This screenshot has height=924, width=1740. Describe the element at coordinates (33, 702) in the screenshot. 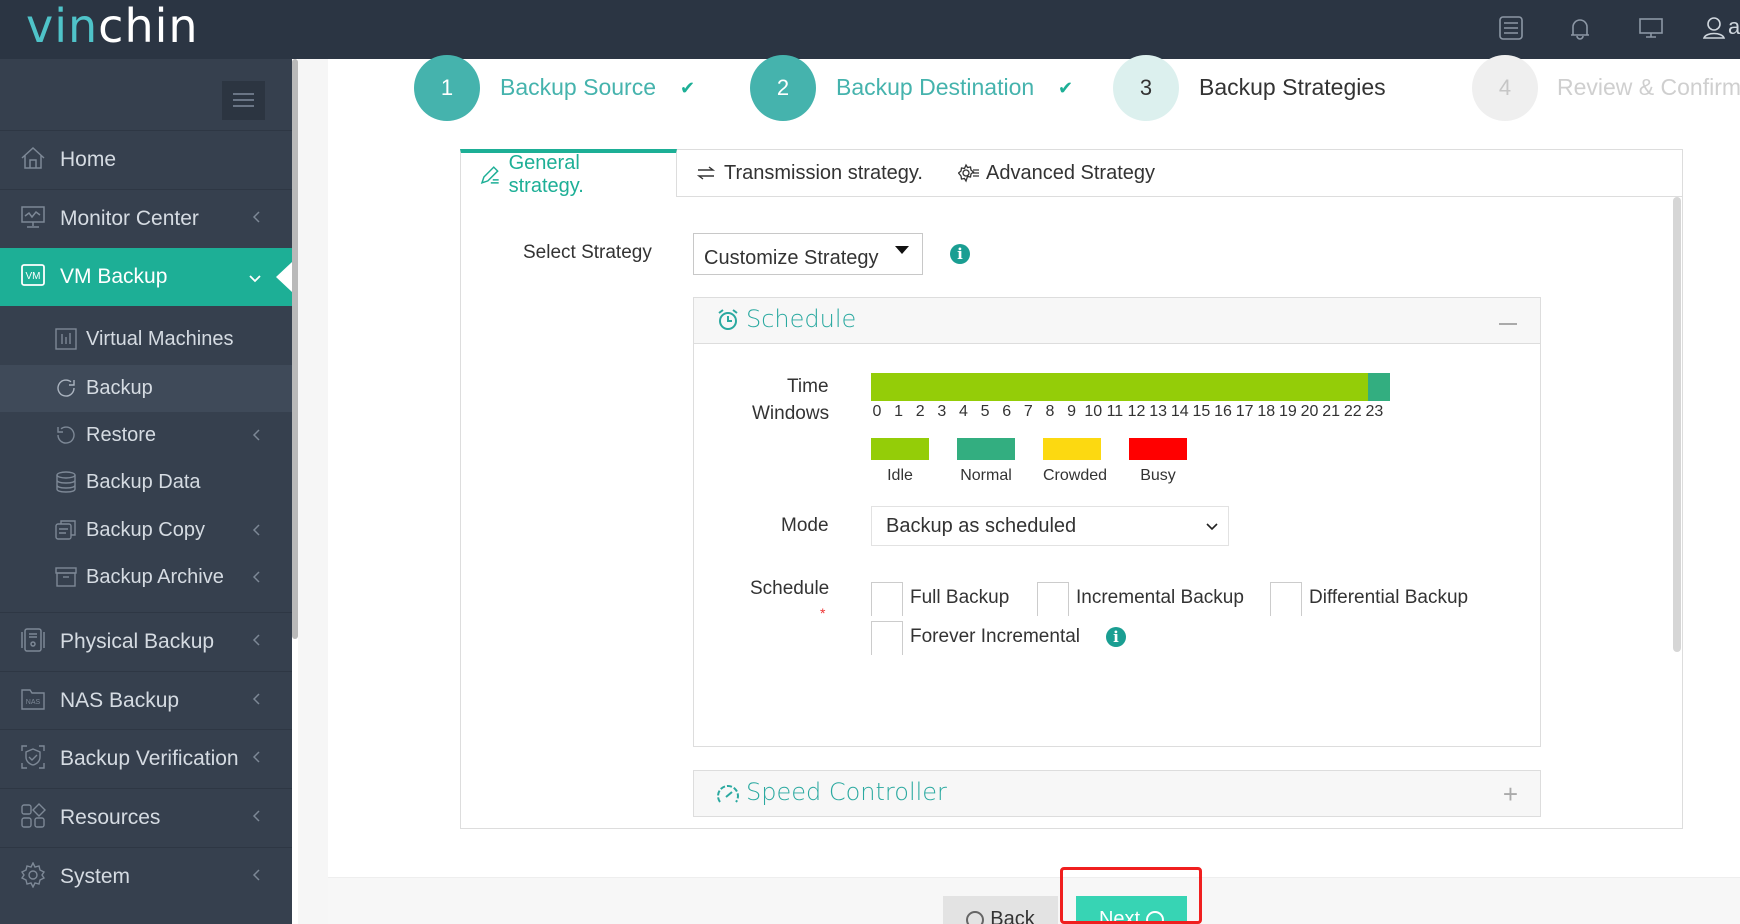

I see `svg-text: NAS` at that location.